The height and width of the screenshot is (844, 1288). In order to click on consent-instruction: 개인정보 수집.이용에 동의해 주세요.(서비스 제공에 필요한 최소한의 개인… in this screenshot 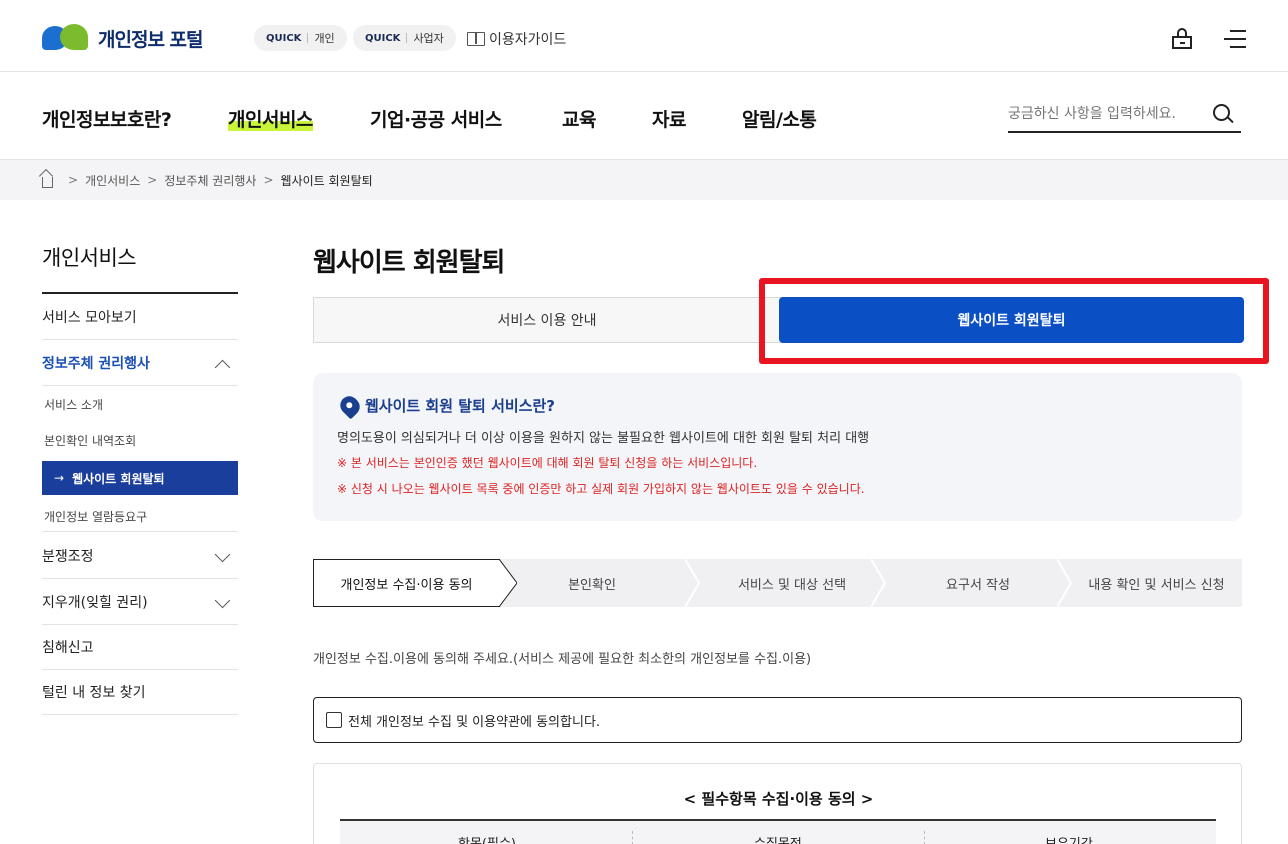, I will do `click(562, 659)`.